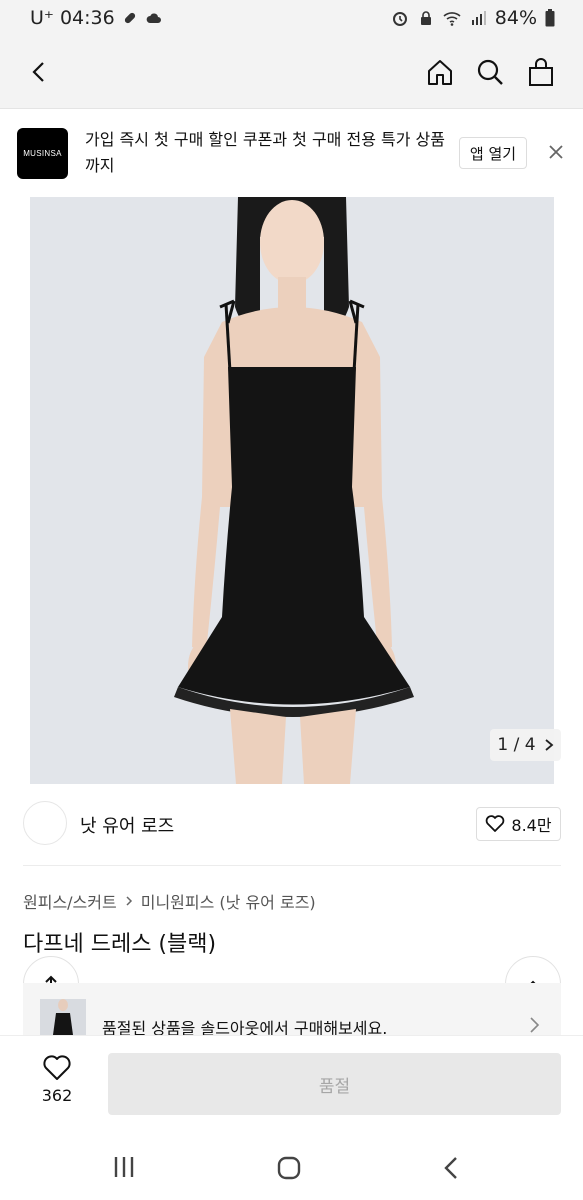 Image resolution: width=583 pixels, height=1200 pixels. I want to click on recent-apps-button, so click(124, 1169).